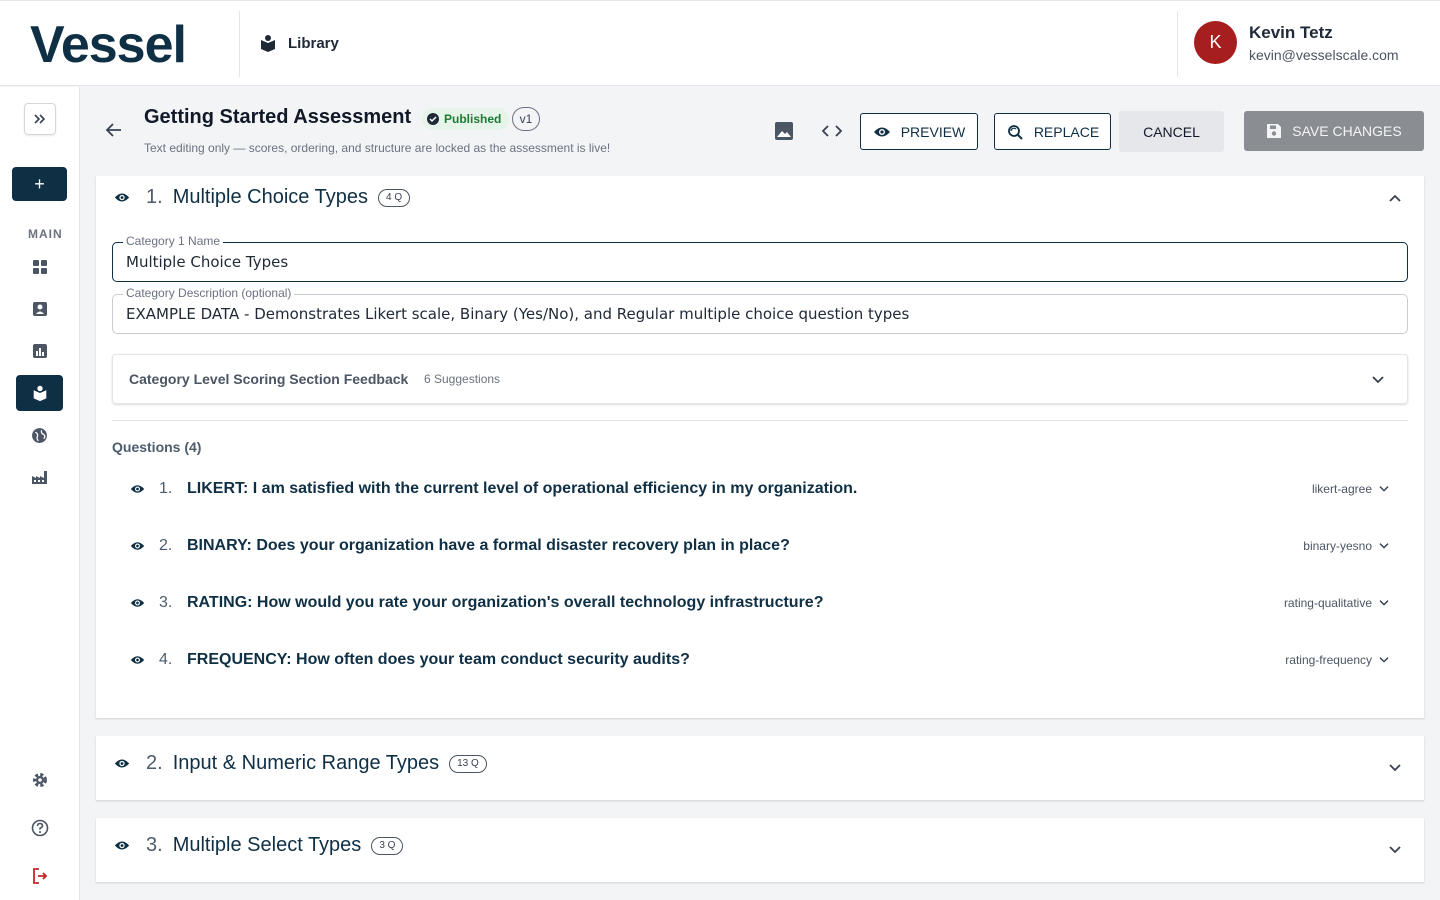 The width and height of the screenshot is (1440, 900). Describe the element at coordinates (784, 131) in the screenshot. I see `image-icon` at that location.